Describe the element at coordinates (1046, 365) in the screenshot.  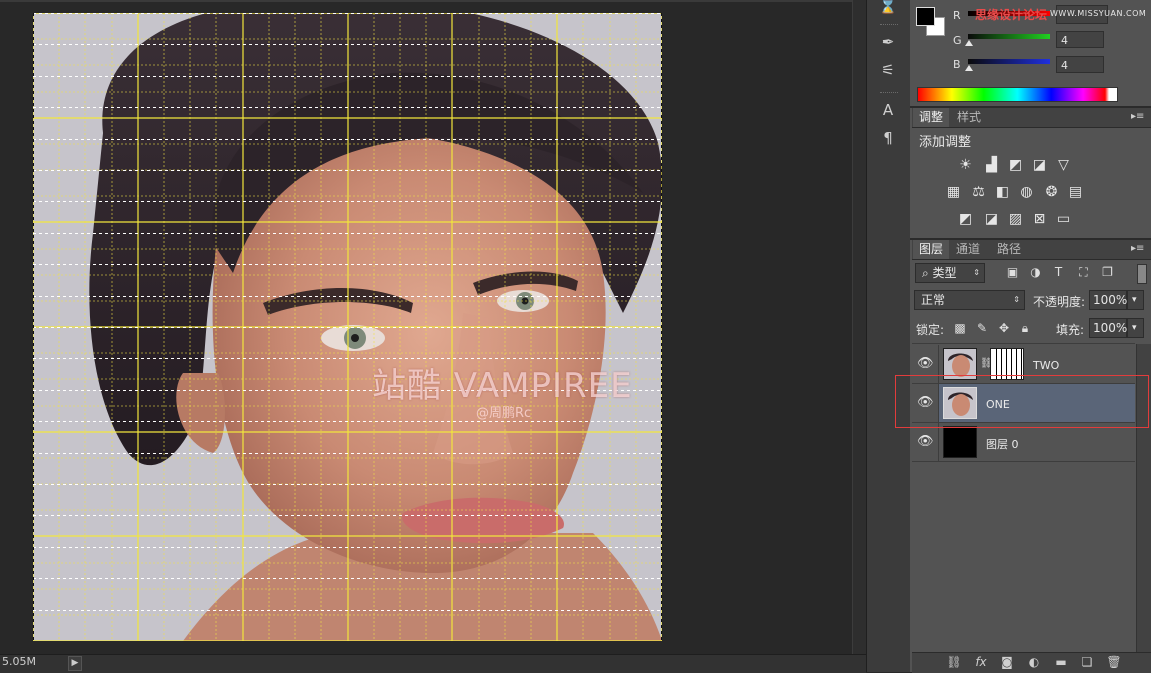
I see `layer-name-two: TWO` at that location.